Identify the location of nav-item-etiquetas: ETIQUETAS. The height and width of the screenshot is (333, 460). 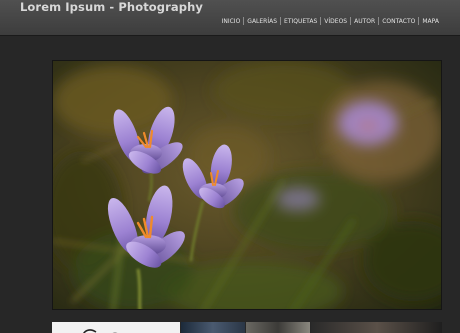
(300, 21).